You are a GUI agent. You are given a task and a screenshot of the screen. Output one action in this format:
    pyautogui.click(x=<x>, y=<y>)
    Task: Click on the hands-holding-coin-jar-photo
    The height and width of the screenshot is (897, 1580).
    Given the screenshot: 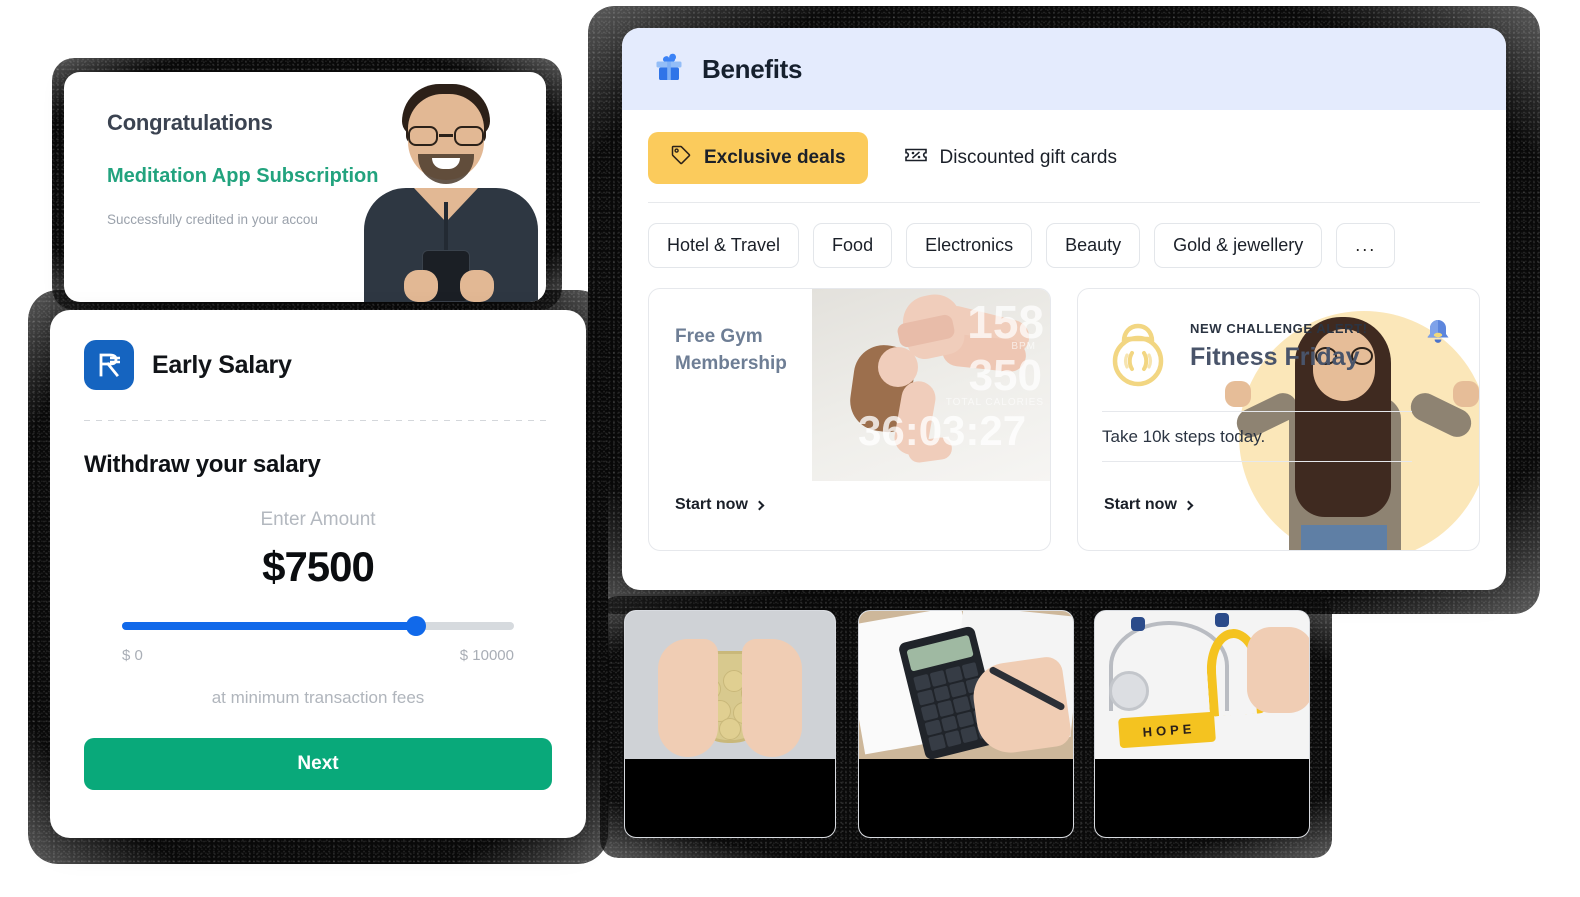 What is the action you would take?
    pyautogui.click(x=730, y=685)
    